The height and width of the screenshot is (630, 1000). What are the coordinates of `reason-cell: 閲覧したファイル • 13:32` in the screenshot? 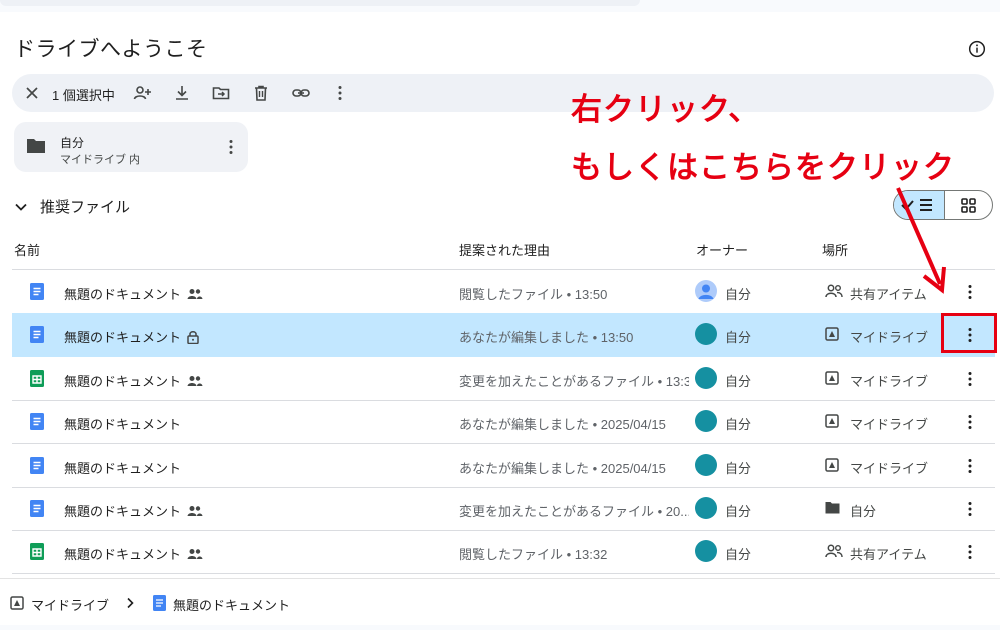 It's located at (533, 554).